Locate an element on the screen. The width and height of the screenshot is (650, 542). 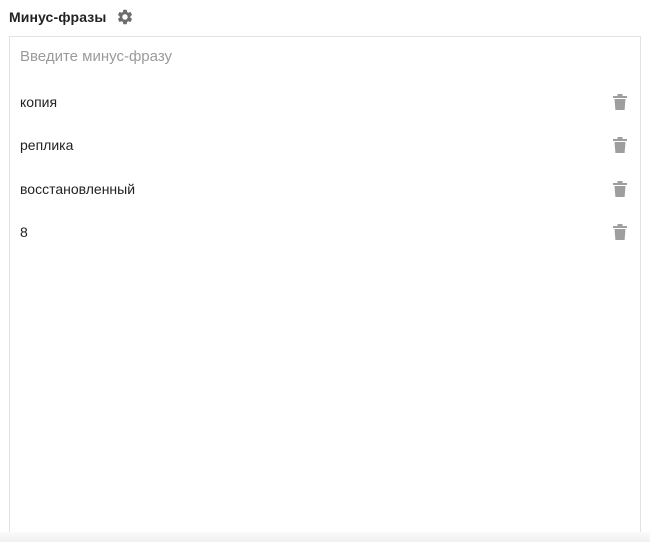
phrase-row: копия is located at coordinates (325, 102).